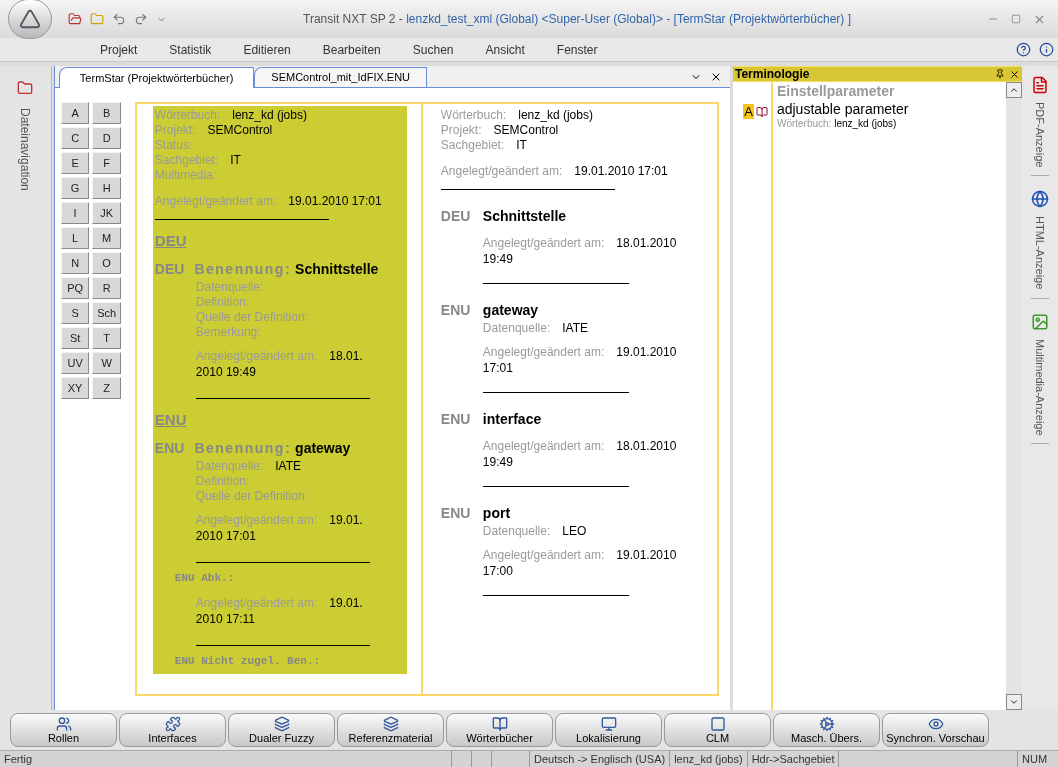 Image resolution: width=1058 pixels, height=767 pixels. I want to click on toolbar-button: Masch. Übers., so click(826, 730).